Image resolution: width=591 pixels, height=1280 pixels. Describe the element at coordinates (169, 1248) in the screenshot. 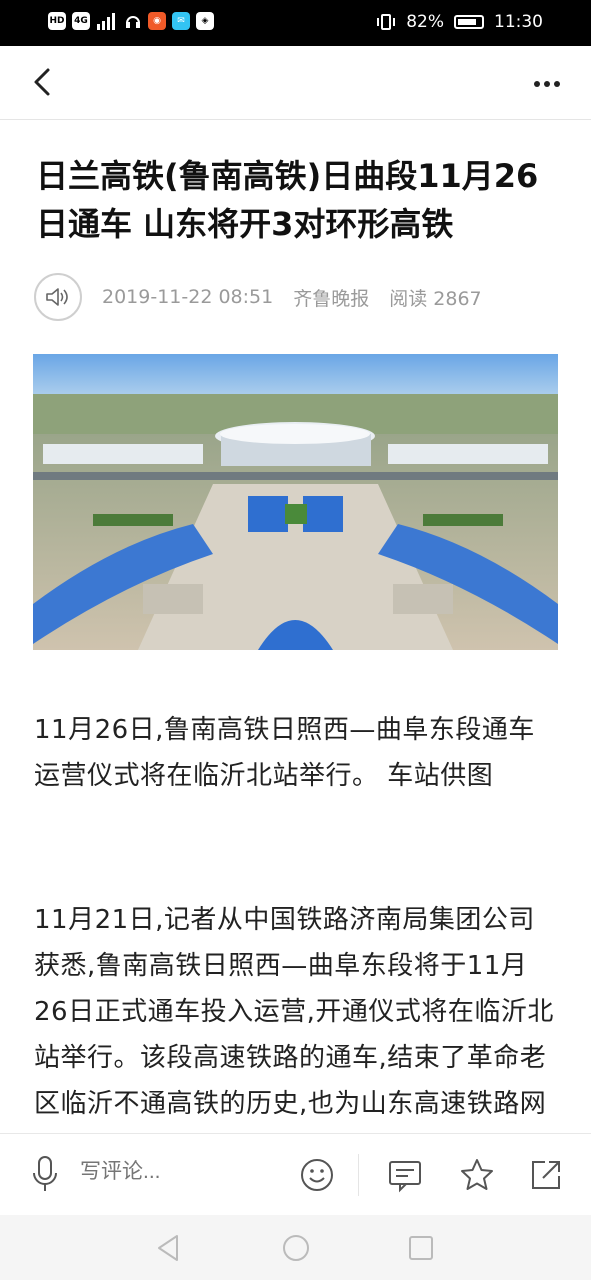

I see `system-back-icon` at that location.